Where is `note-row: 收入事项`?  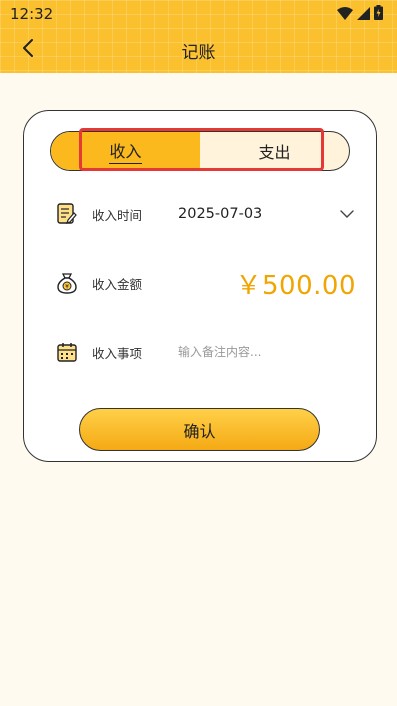 note-row: 收入事项 is located at coordinates (206, 352).